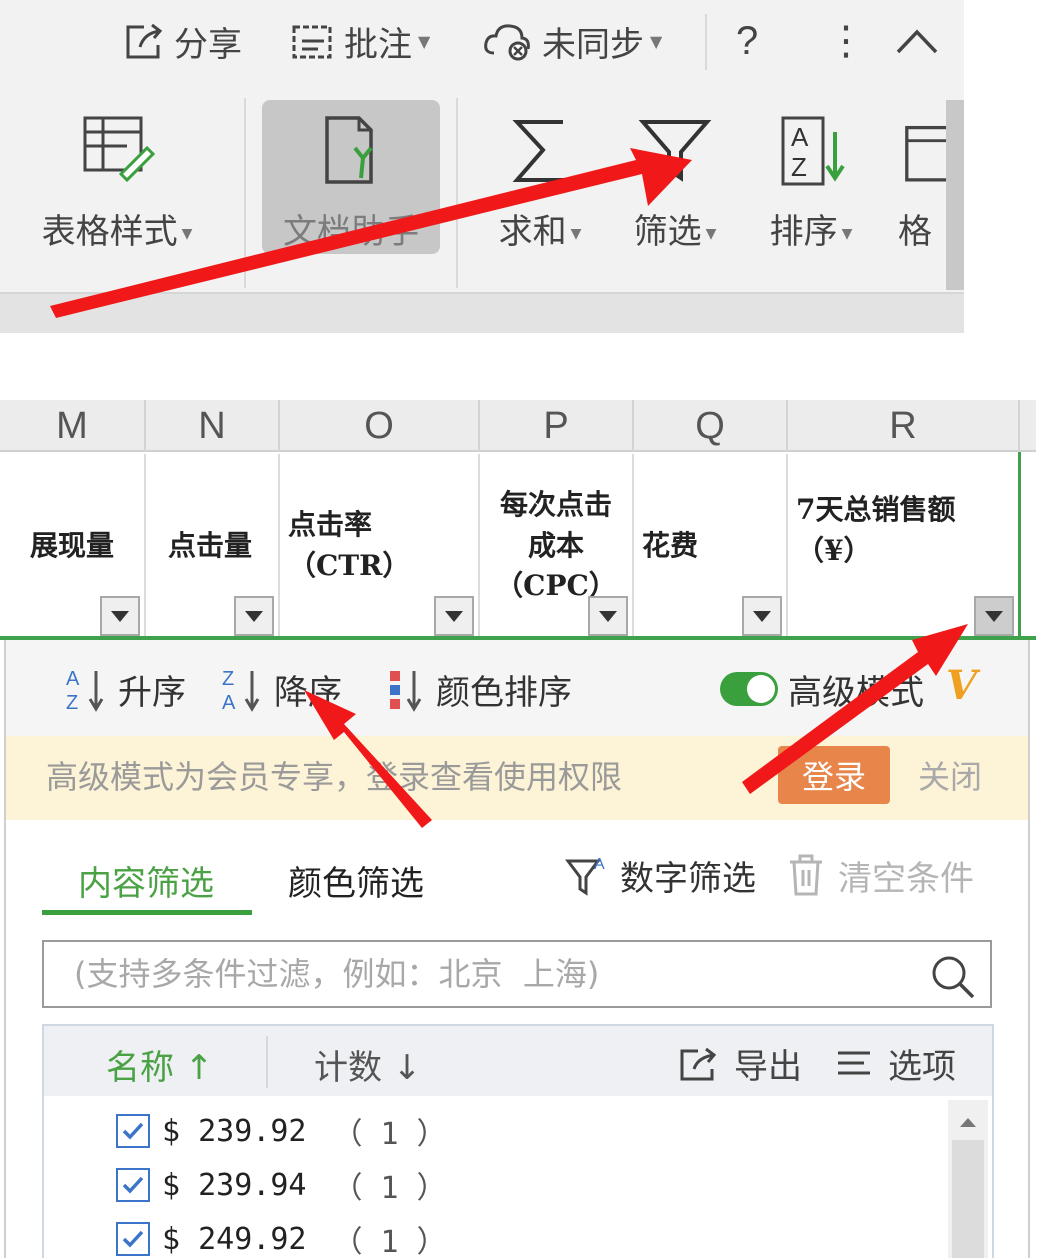  I want to click on dropdown-arrow-icon, so click(254, 616).